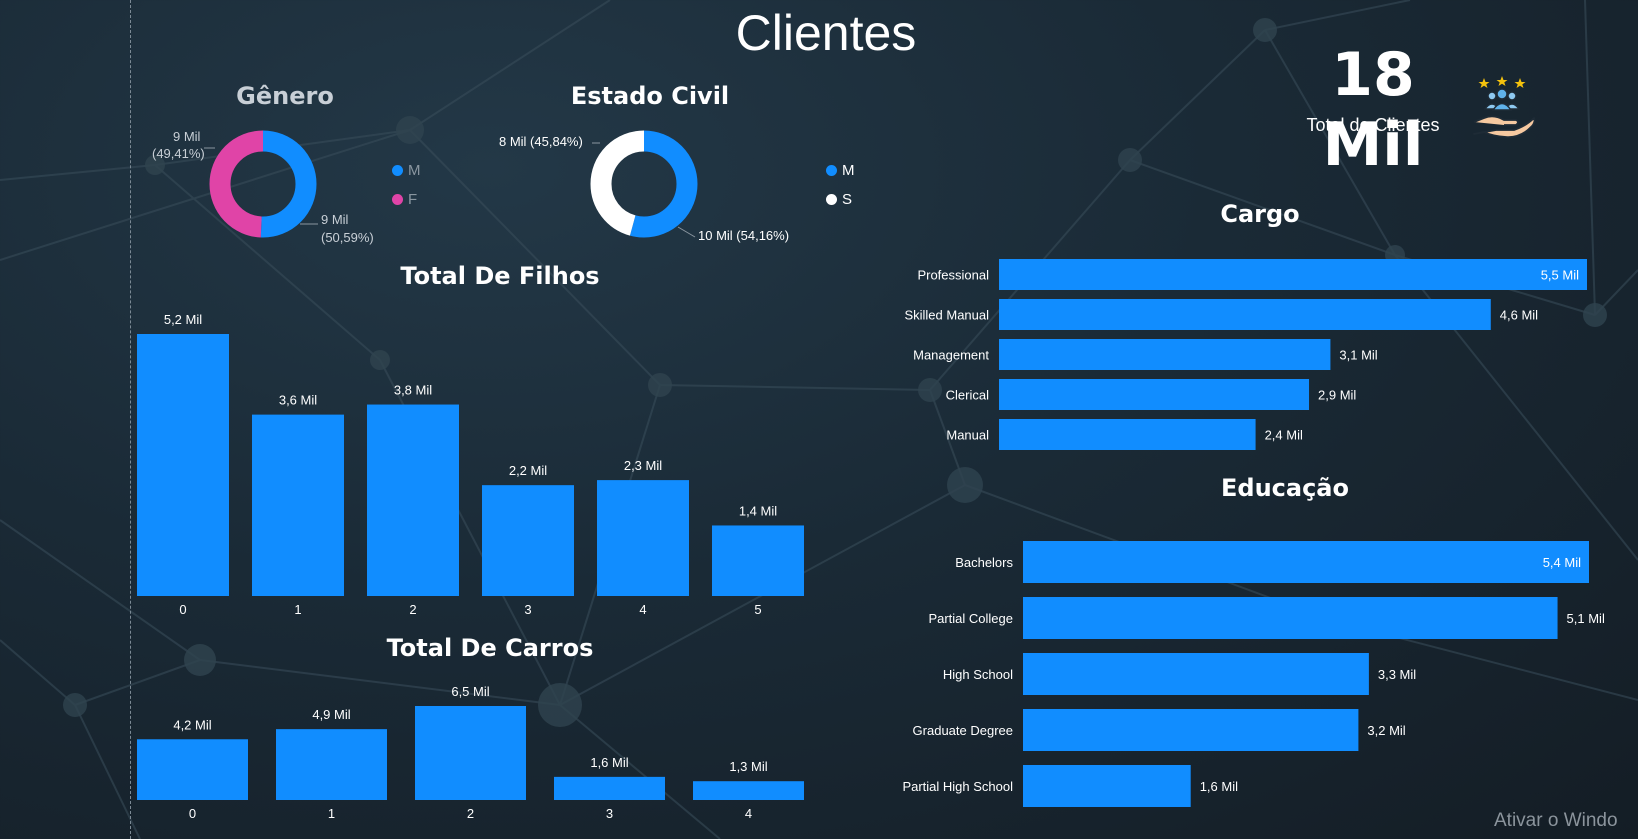 This screenshot has height=839, width=1638. Describe the element at coordinates (963, 730) in the screenshot. I see `educacao-category-label: Graduate Degree` at that location.